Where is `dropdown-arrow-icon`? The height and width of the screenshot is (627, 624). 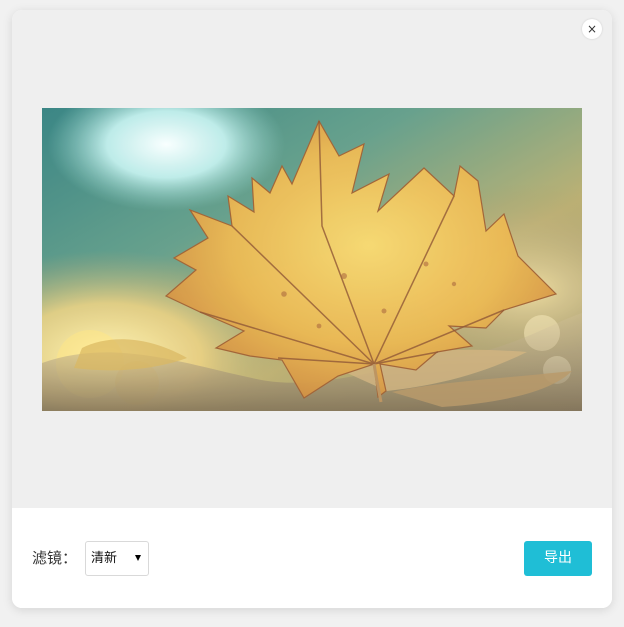
dropdown-arrow-icon is located at coordinates (138, 558).